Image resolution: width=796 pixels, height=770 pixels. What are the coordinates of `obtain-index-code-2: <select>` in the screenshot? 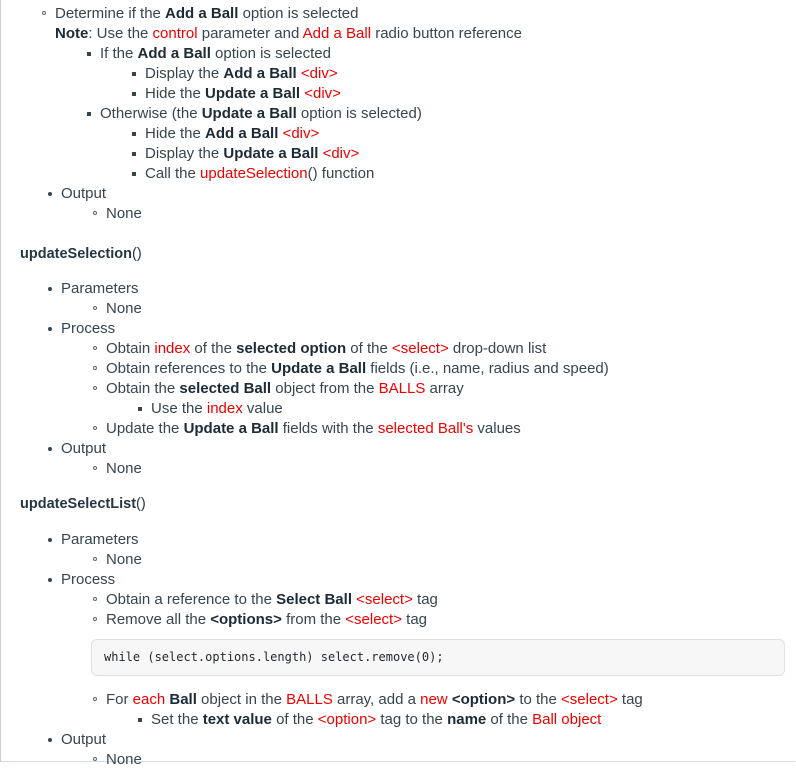 It's located at (420, 349).